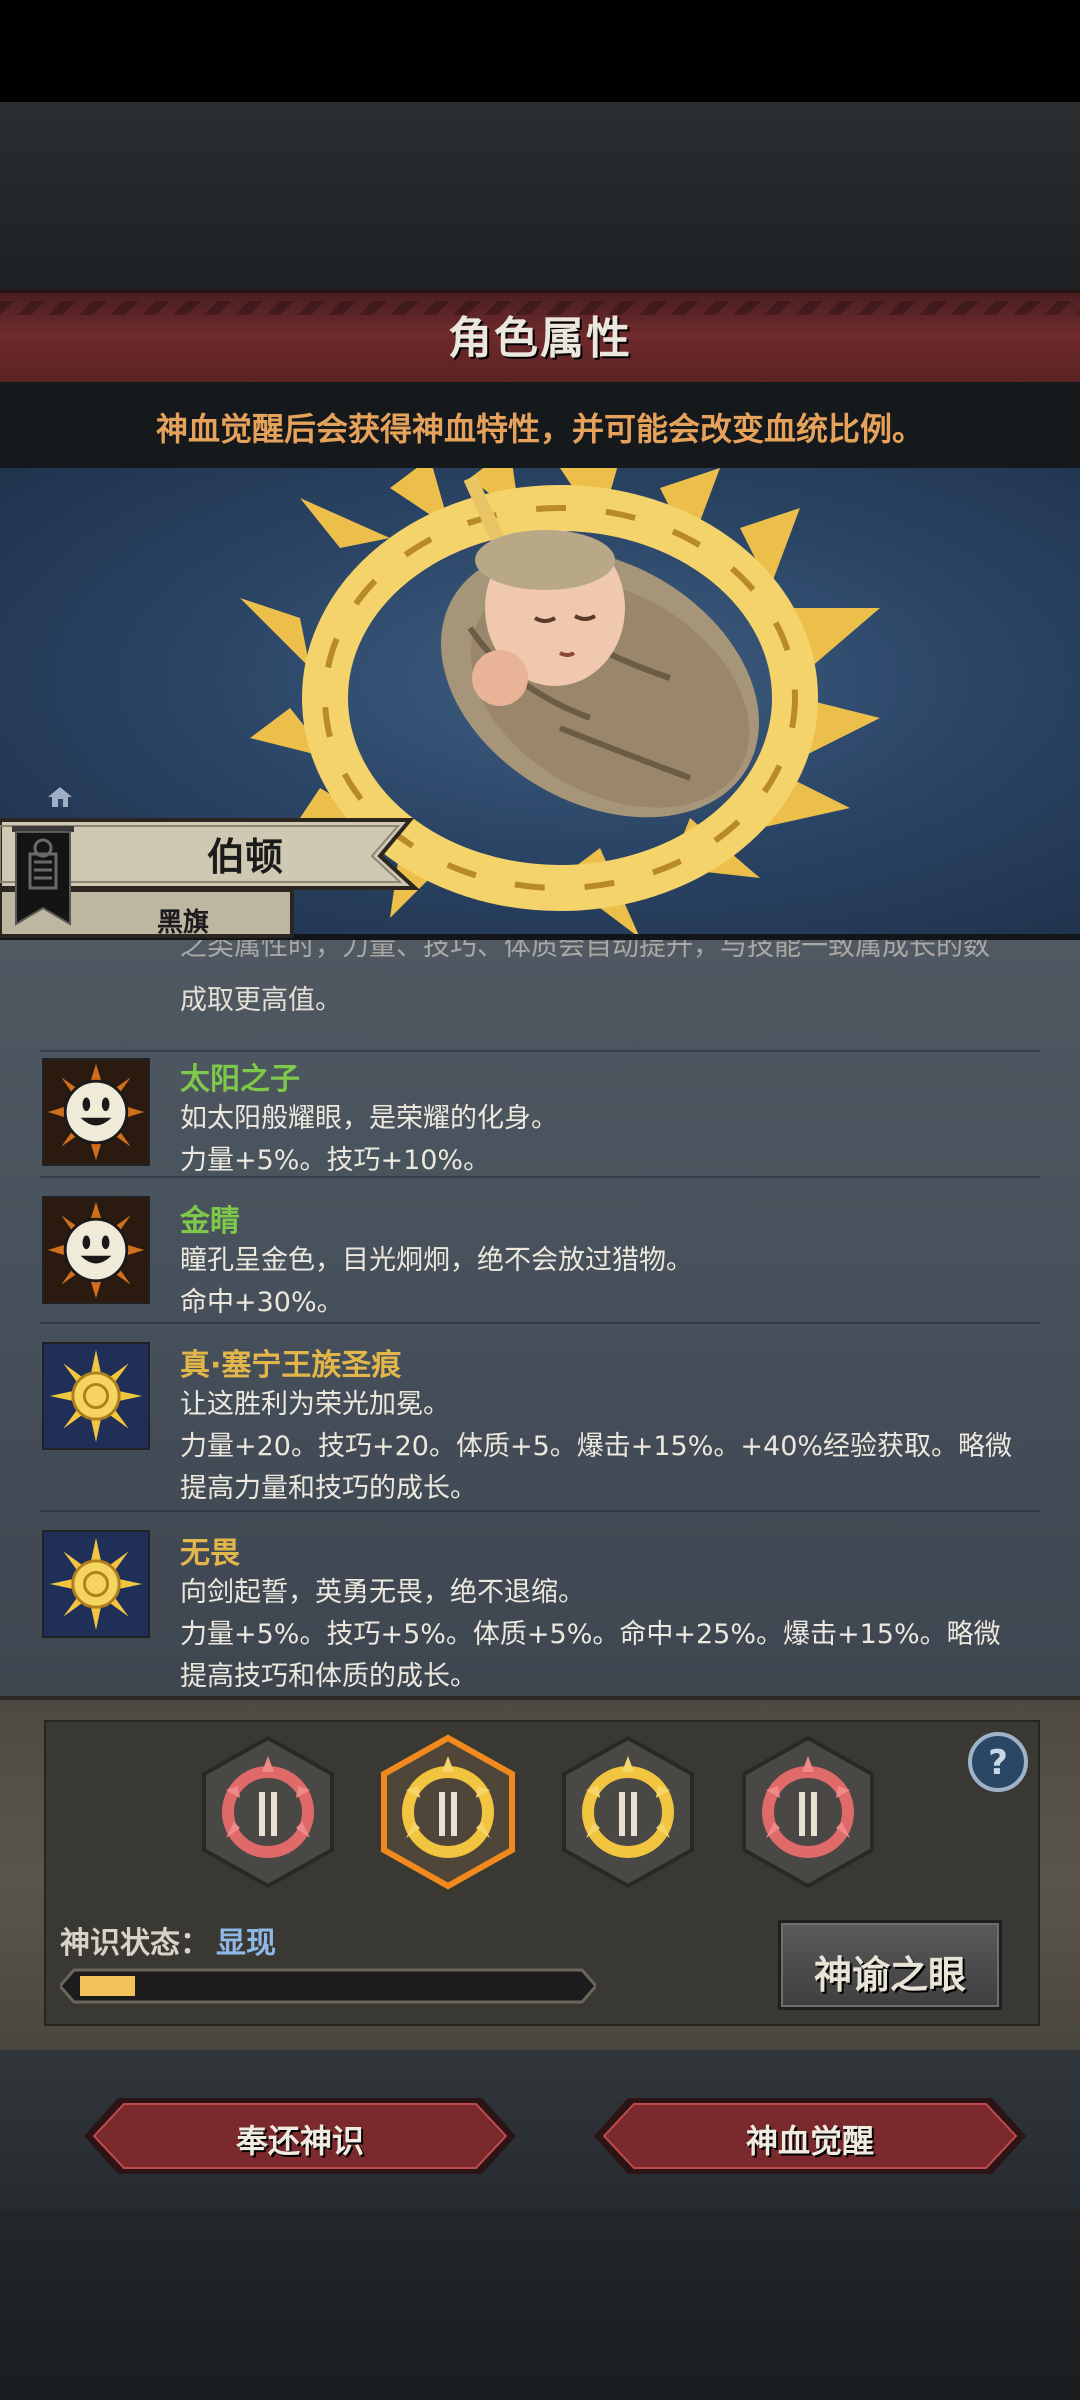 Image resolution: width=1080 pixels, height=2400 pixels. What do you see at coordinates (43, 876) in the screenshot?
I see `black-flag-icon` at bounding box center [43, 876].